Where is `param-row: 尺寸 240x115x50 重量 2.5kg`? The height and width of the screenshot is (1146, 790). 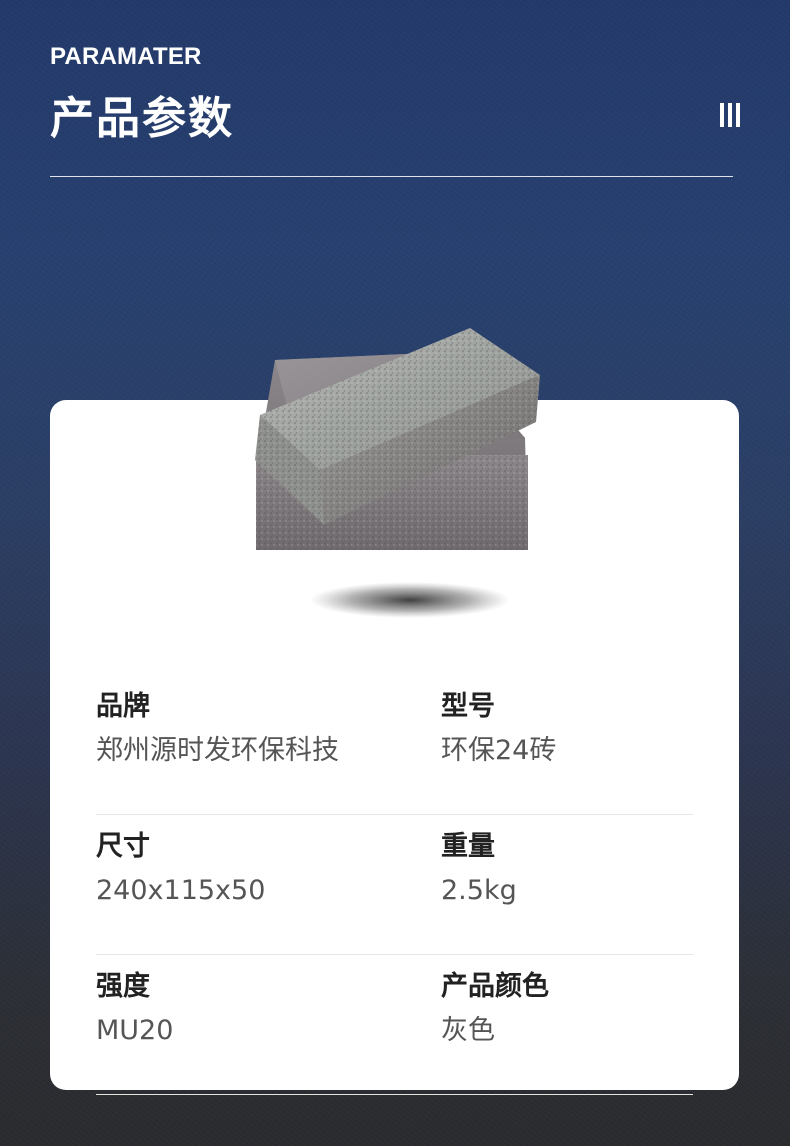
param-row: 尺寸 240x115x50 重量 2.5kg is located at coordinates (394, 885).